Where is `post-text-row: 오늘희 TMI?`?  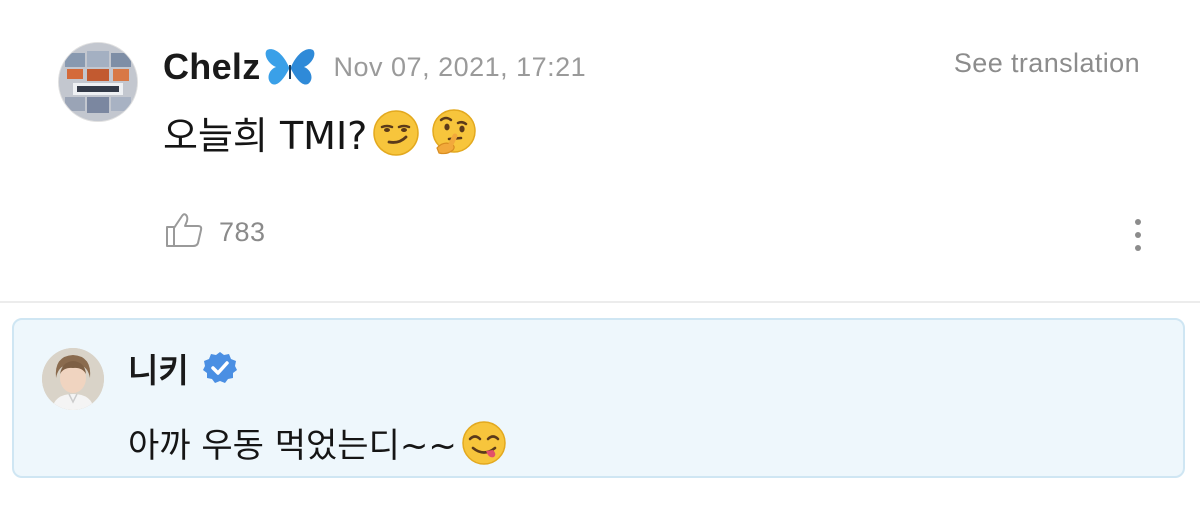 post-text-row: 오늘희 TMI? is located at coordinates (321, 132).